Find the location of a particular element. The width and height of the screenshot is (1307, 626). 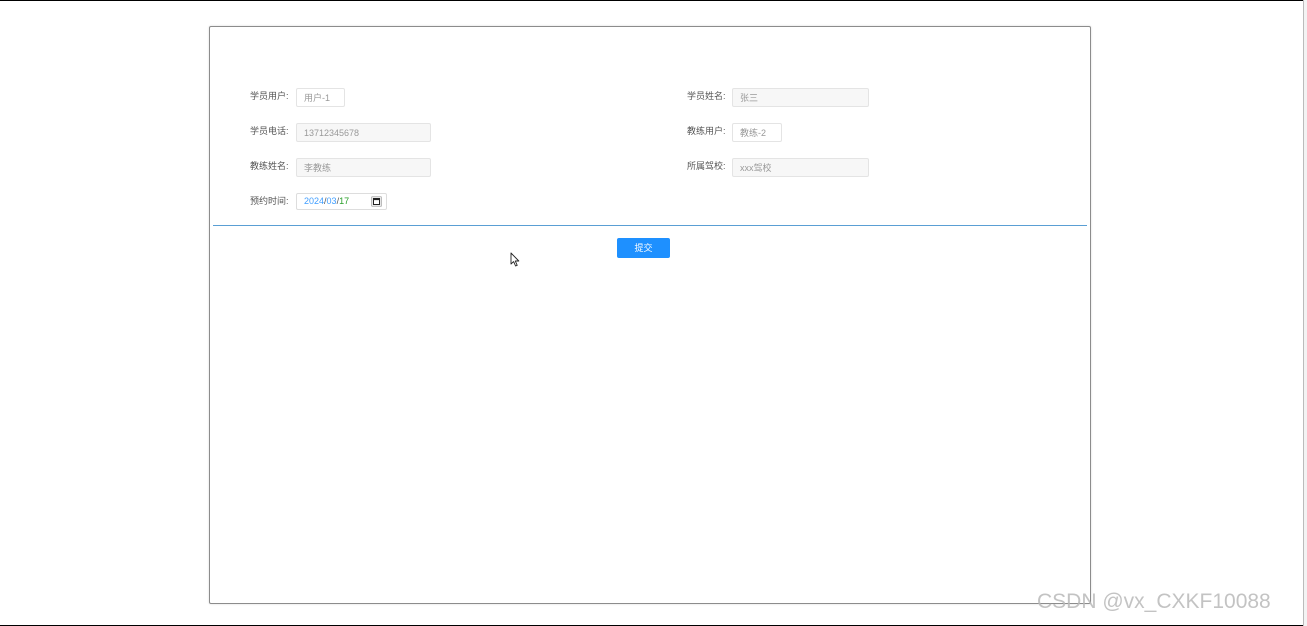

student-user-label: 学员用户: is located at coordinates (269, 96).